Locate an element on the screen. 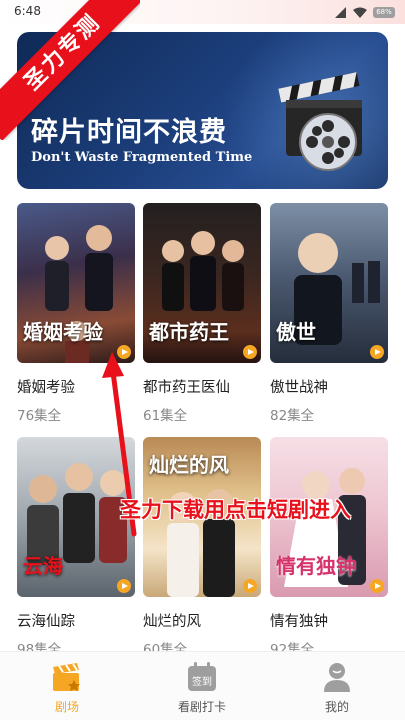 The width and height of the screenshot is (405, 720). checkin-icon-text: 签到 is located at coordinates (202, 681).